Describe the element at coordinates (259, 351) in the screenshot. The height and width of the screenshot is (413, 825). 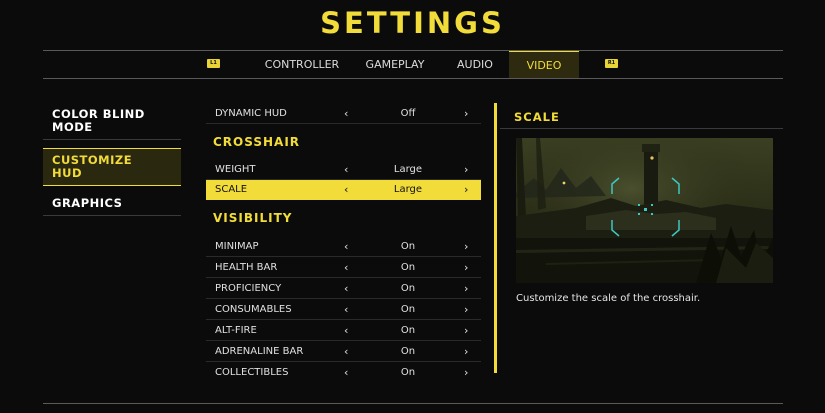
I see `setting-label: ADRENALINE BAR` at that location.